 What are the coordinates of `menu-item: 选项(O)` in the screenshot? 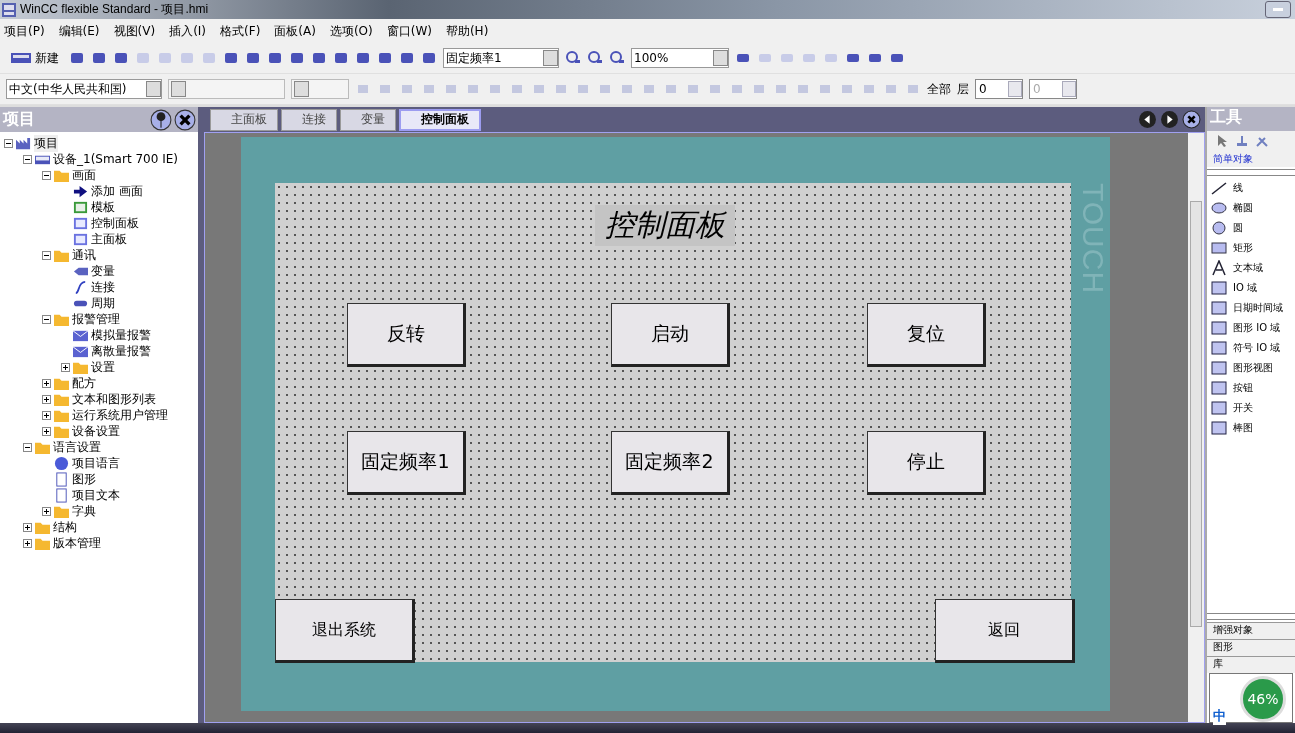 It's located at (351, 31).